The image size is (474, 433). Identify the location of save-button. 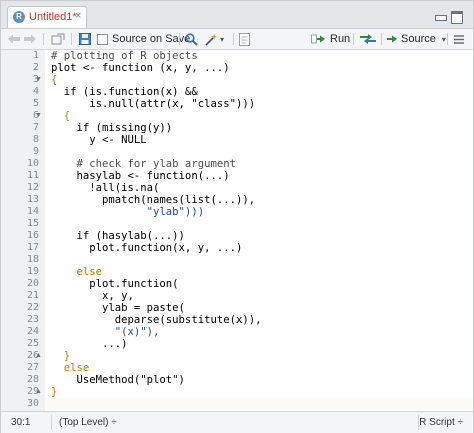
(85, 39).